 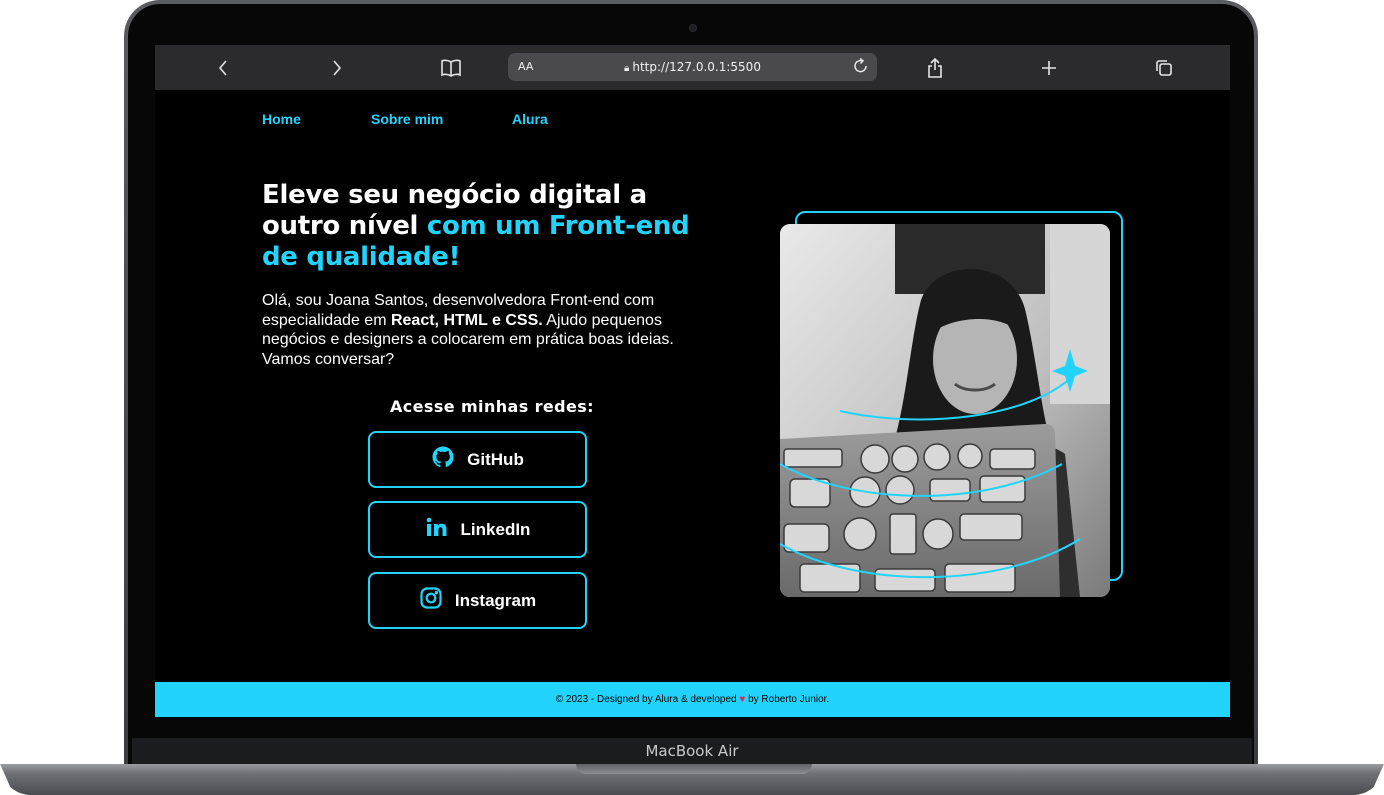 I want to click on forward-icon, so click(x=337, y=68).